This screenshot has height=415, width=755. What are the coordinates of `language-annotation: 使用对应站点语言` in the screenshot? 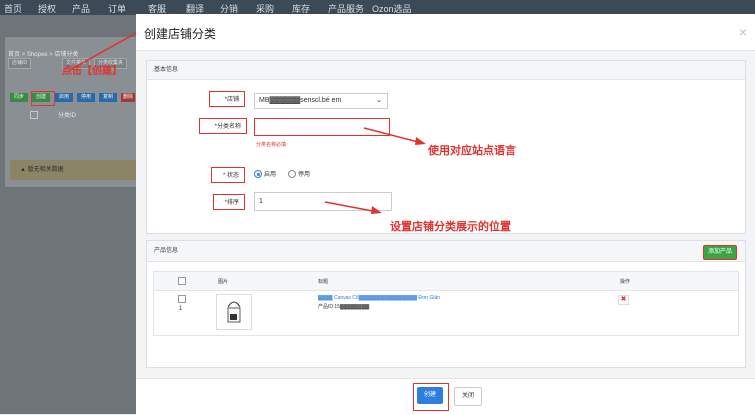 It's located at (472, 151).